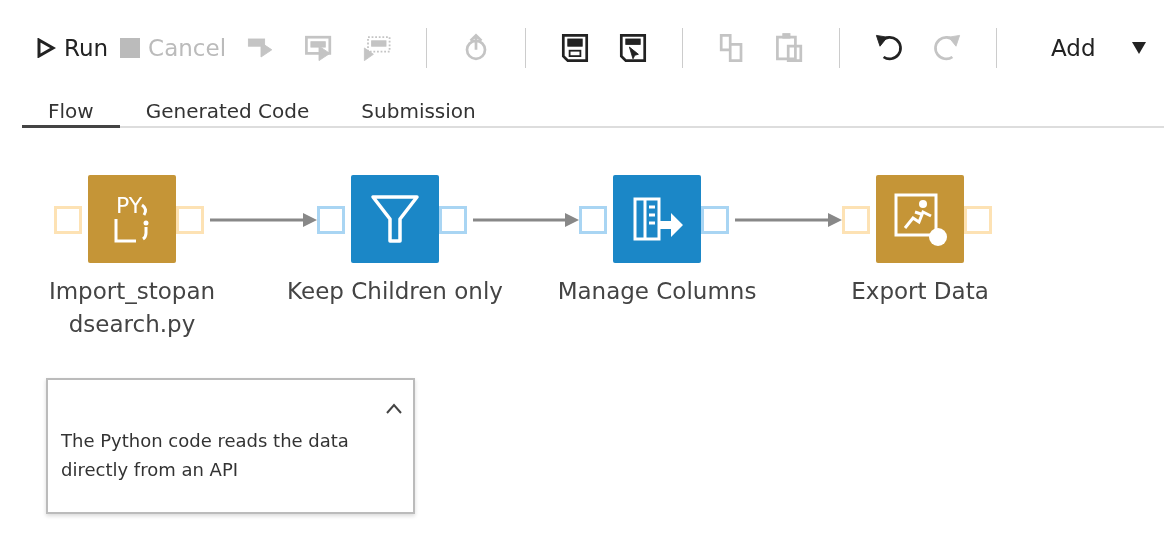  What do you see at coordinates (395, 291) in the screenshot?
I see `node-label: Keep Children only` at bounding box center [395, 291].